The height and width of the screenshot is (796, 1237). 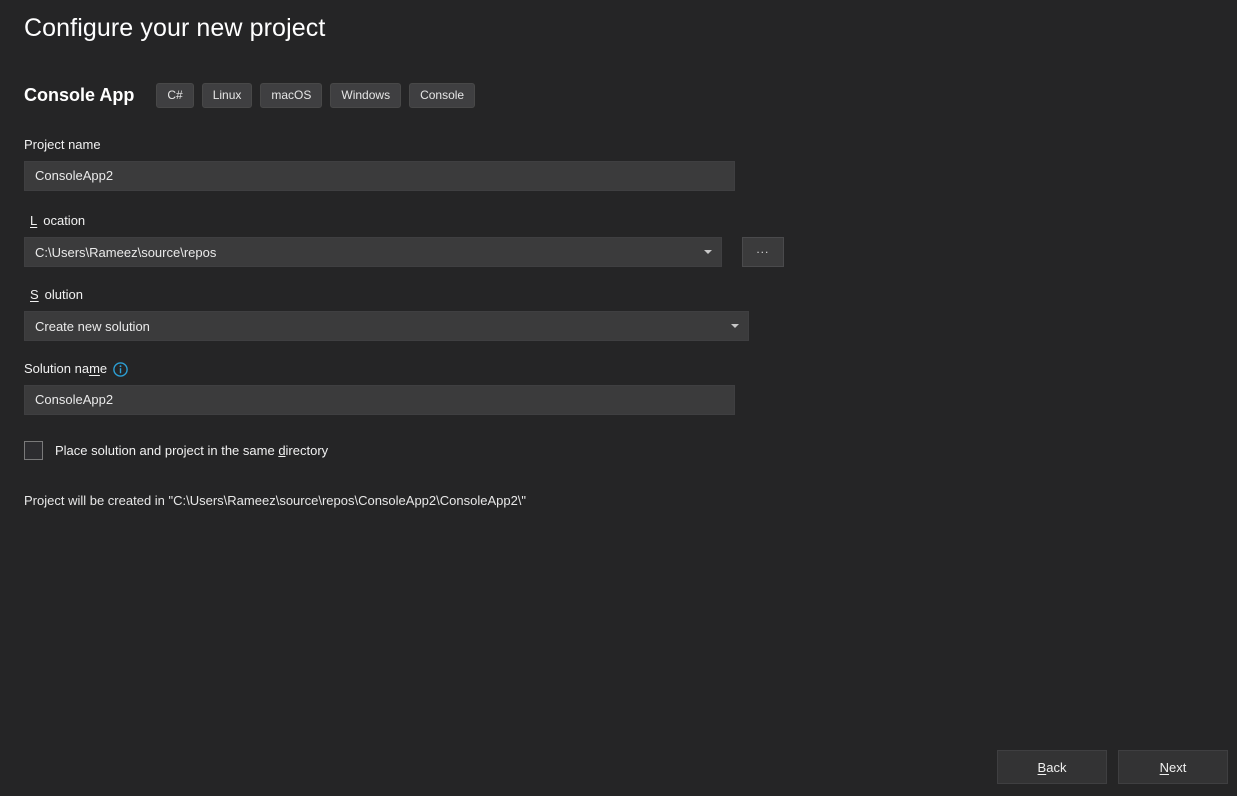 What do you see at coordinates (57, 368) in the screenshot?
I see `solution-name-label-pre: Solution na` at bounding box center [57, 368].